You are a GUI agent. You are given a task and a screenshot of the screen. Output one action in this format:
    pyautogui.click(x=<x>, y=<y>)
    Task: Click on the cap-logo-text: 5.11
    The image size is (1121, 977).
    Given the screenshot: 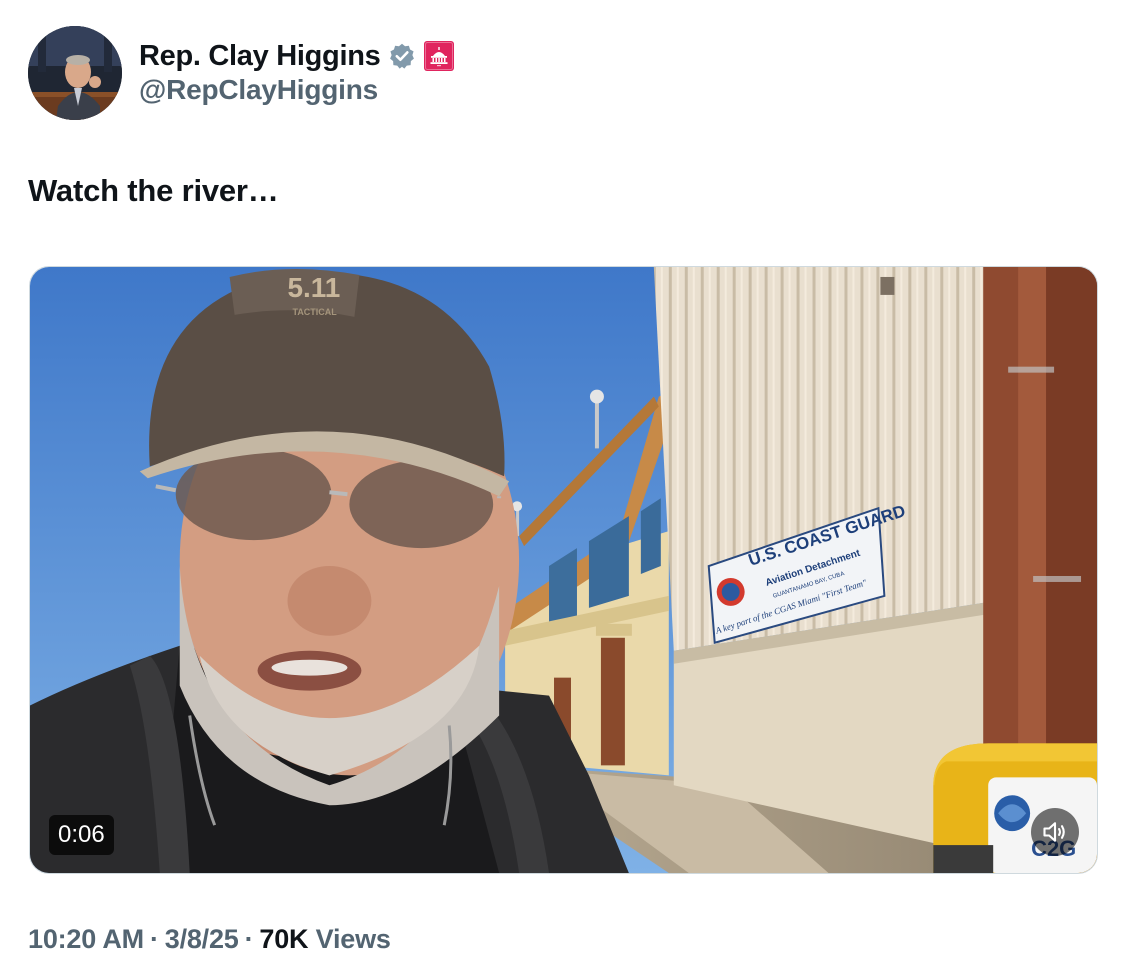 What is the action you would take?
    pyautogui.click(x=314, y=287)
    